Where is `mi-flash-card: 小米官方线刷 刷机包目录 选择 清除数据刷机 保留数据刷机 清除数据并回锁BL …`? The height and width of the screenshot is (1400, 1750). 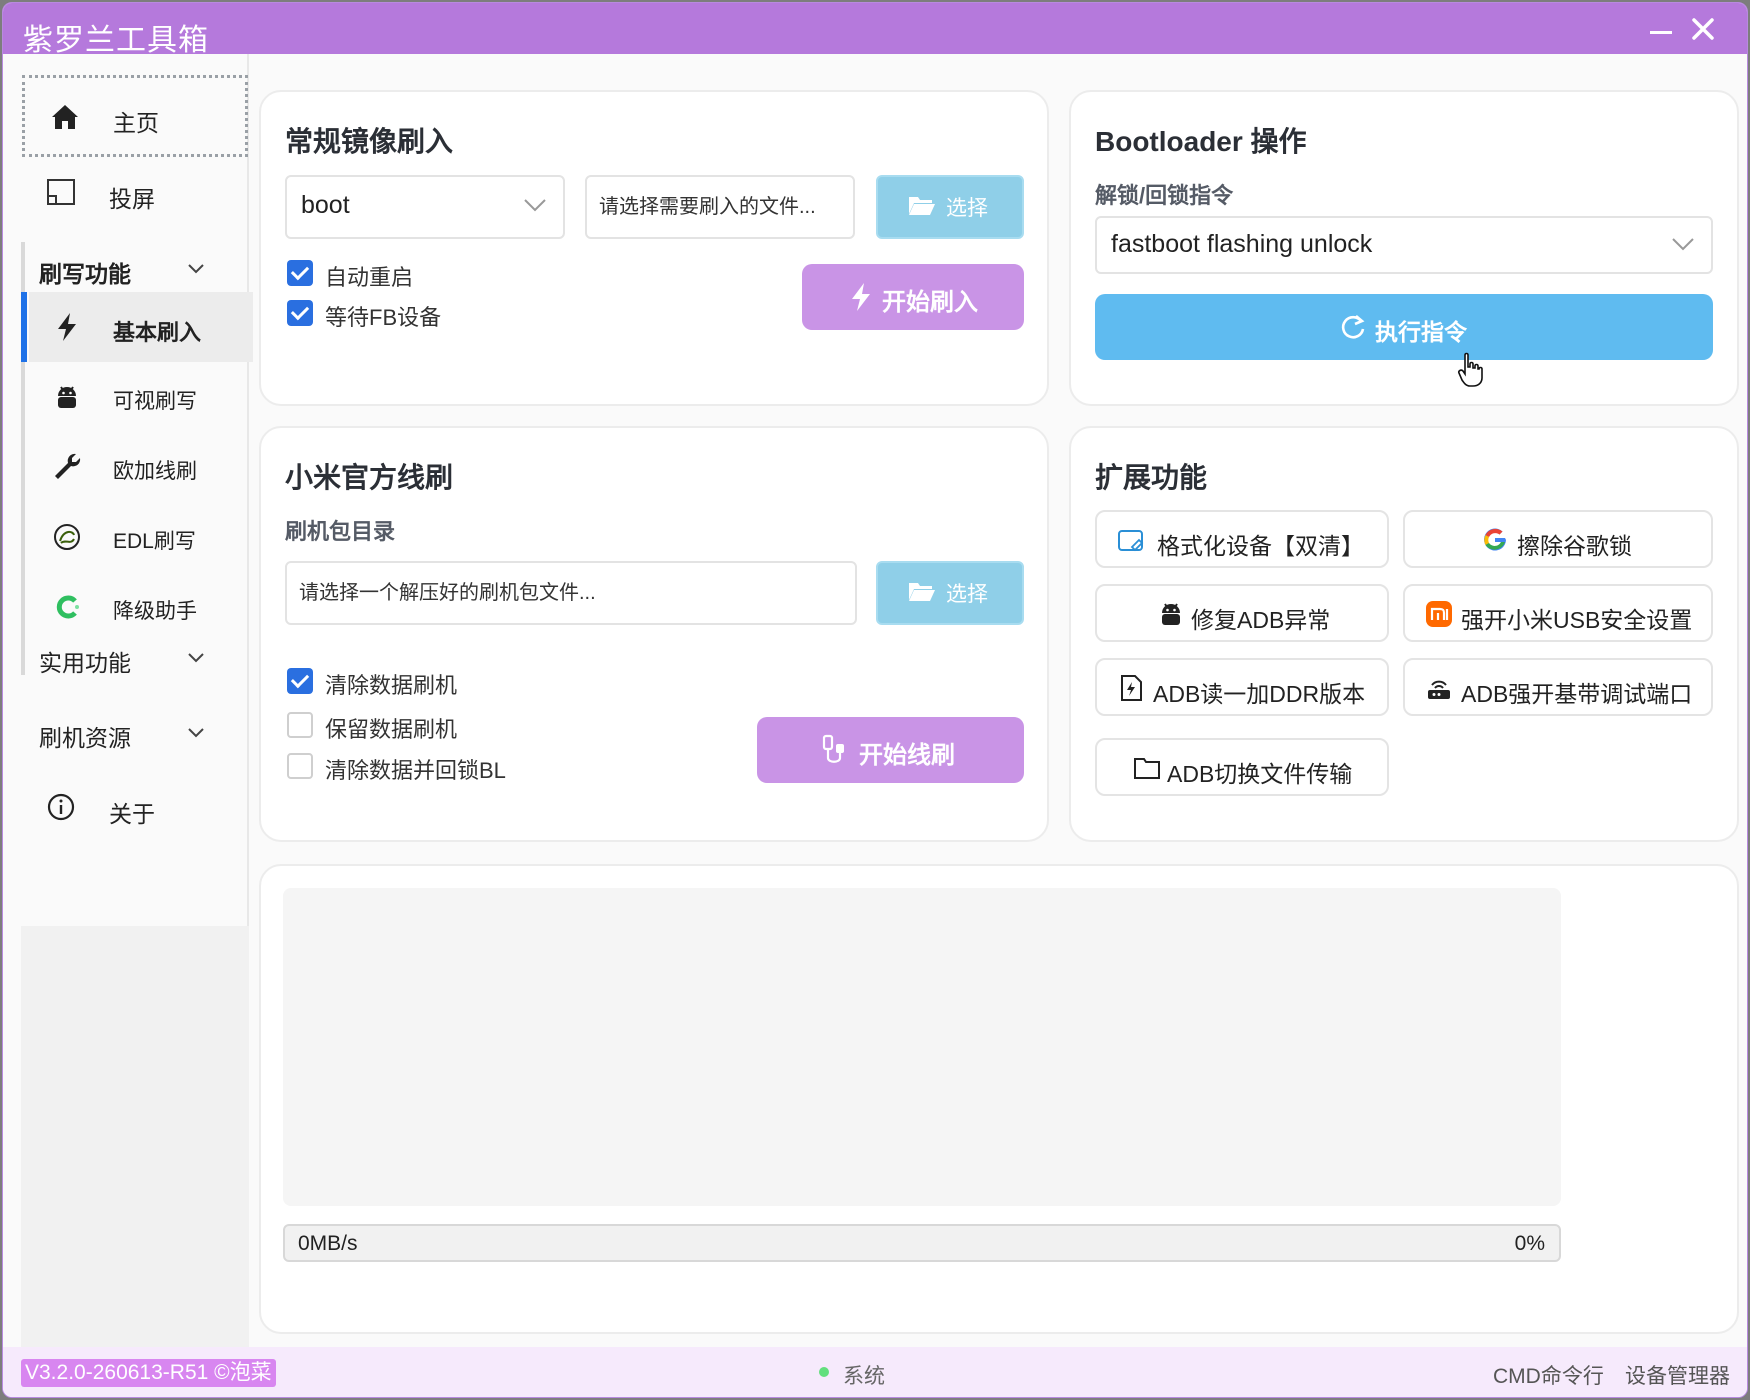 mi-flash-card: 小米官方线刷 刷机包目录 选择 清除数据刷机 保留数据刷机 清除数据并回锁BL … is located at coordinates (654, 634).